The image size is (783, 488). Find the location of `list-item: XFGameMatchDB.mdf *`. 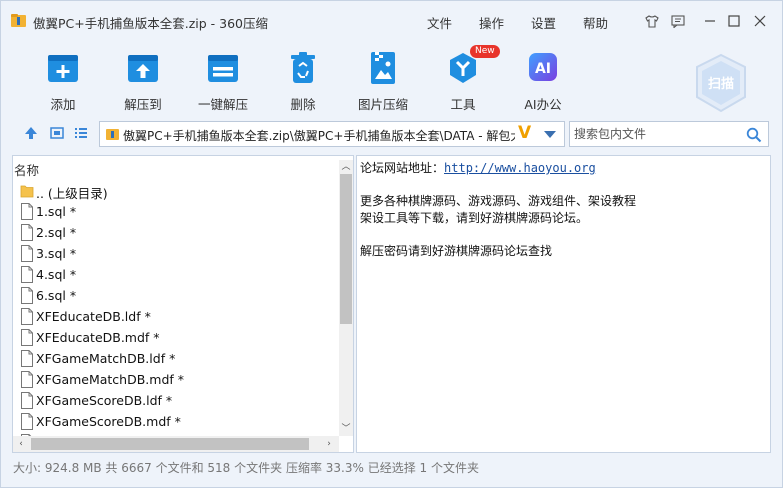

list-item: XFGameMatchDB.mdf * is located at coordinates (176, 379).